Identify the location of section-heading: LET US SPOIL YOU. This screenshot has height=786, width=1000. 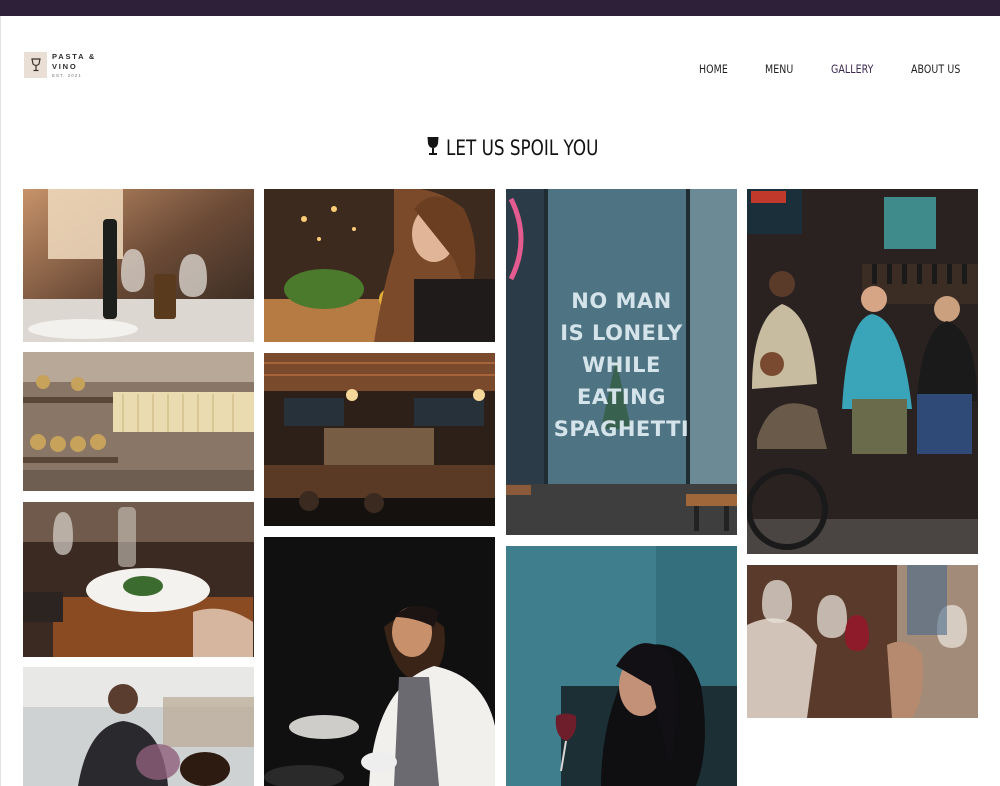
(531, 148).